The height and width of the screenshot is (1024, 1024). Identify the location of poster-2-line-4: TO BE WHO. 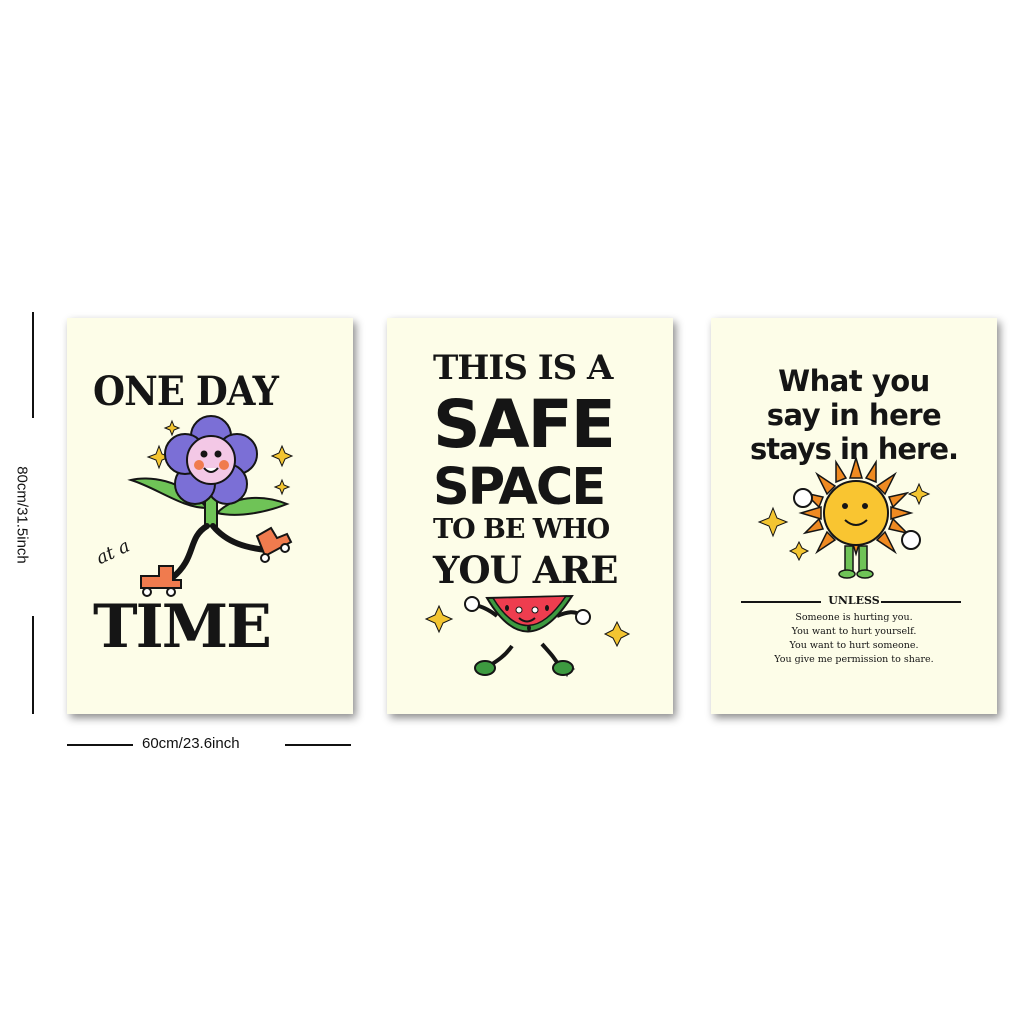
(521, 529).